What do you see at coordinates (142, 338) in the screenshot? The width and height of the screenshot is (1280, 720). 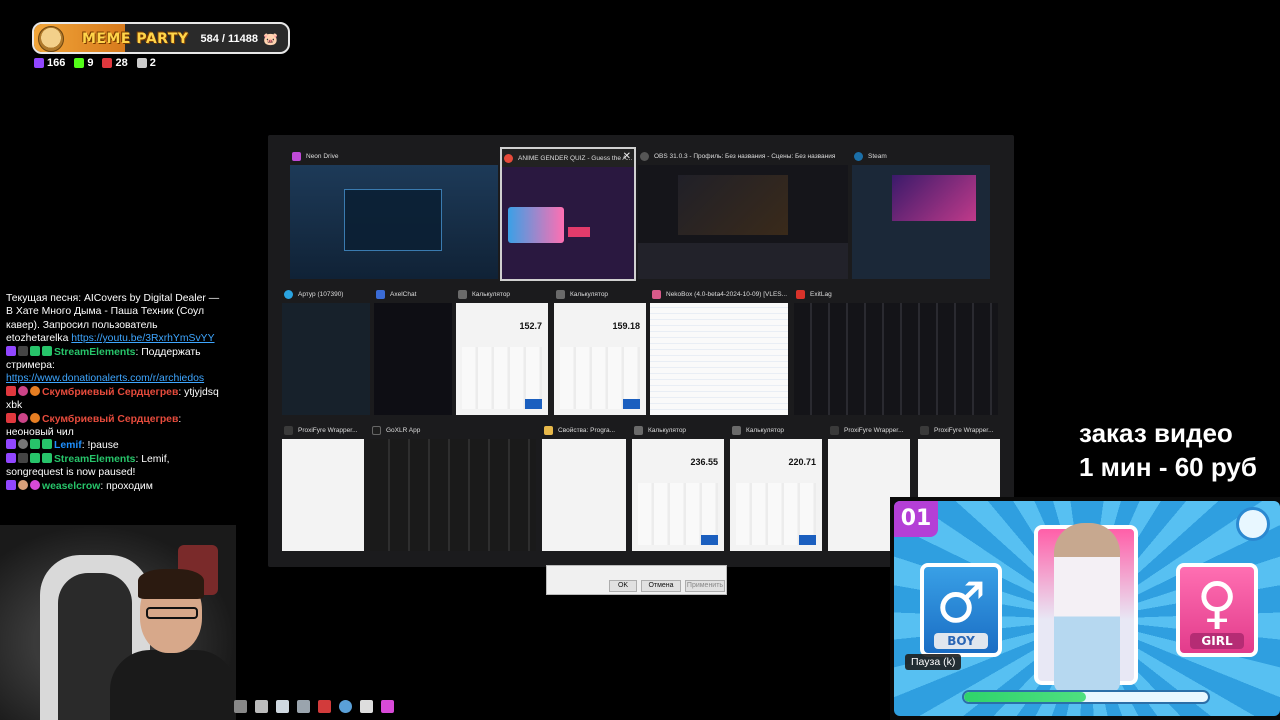 I see `now-playing-link: https://youtu.be/3RxrhYmSvYY` at bounding box center [142, 338].